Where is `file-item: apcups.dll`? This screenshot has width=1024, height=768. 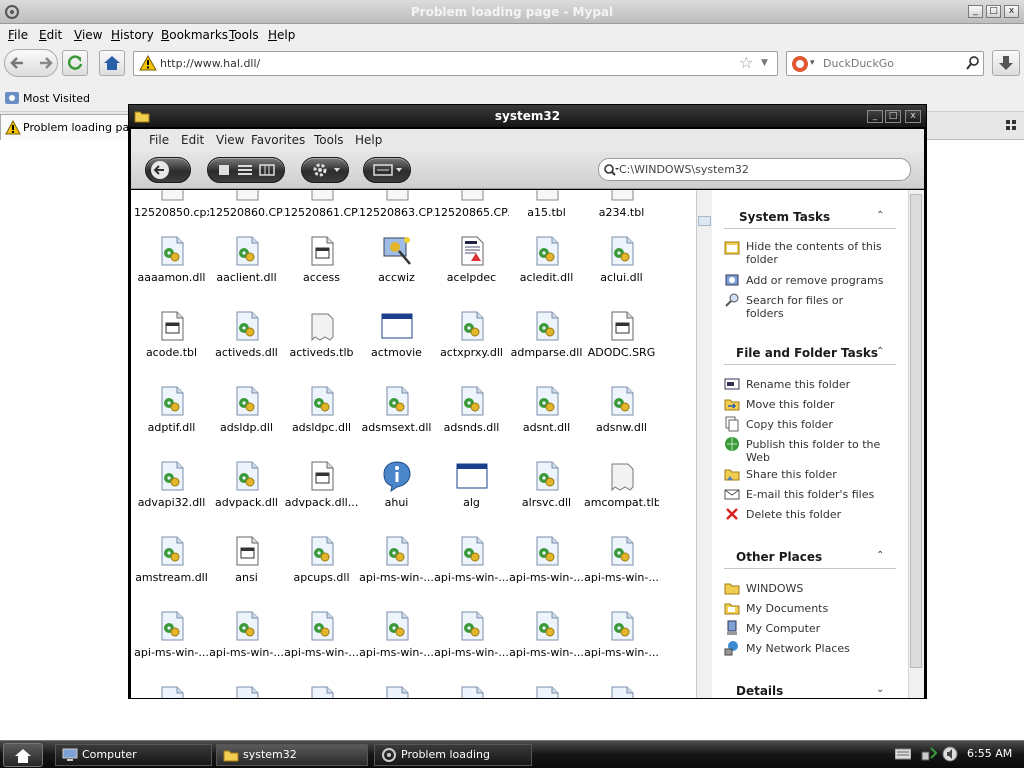
file-item: apcups.dll is located at coordinates (321, 572).